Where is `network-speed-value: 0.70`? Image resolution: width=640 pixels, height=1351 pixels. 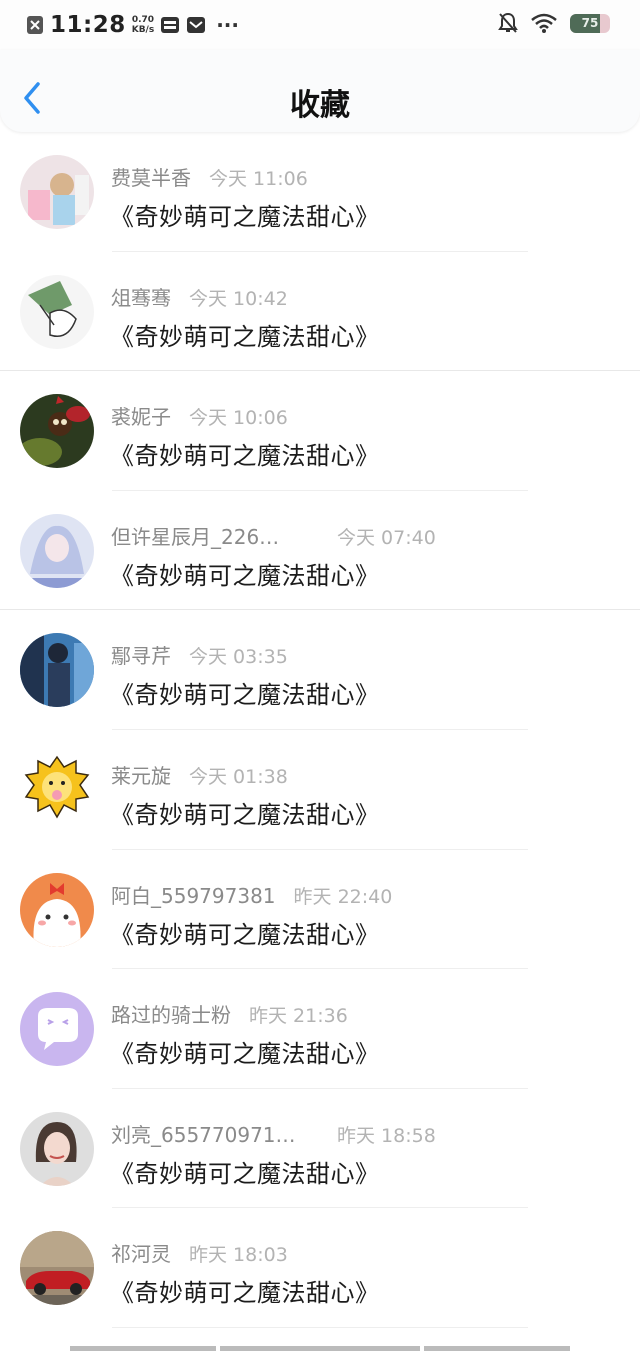 network-speed-value: 0.70 is located at coordinates (143, 20).